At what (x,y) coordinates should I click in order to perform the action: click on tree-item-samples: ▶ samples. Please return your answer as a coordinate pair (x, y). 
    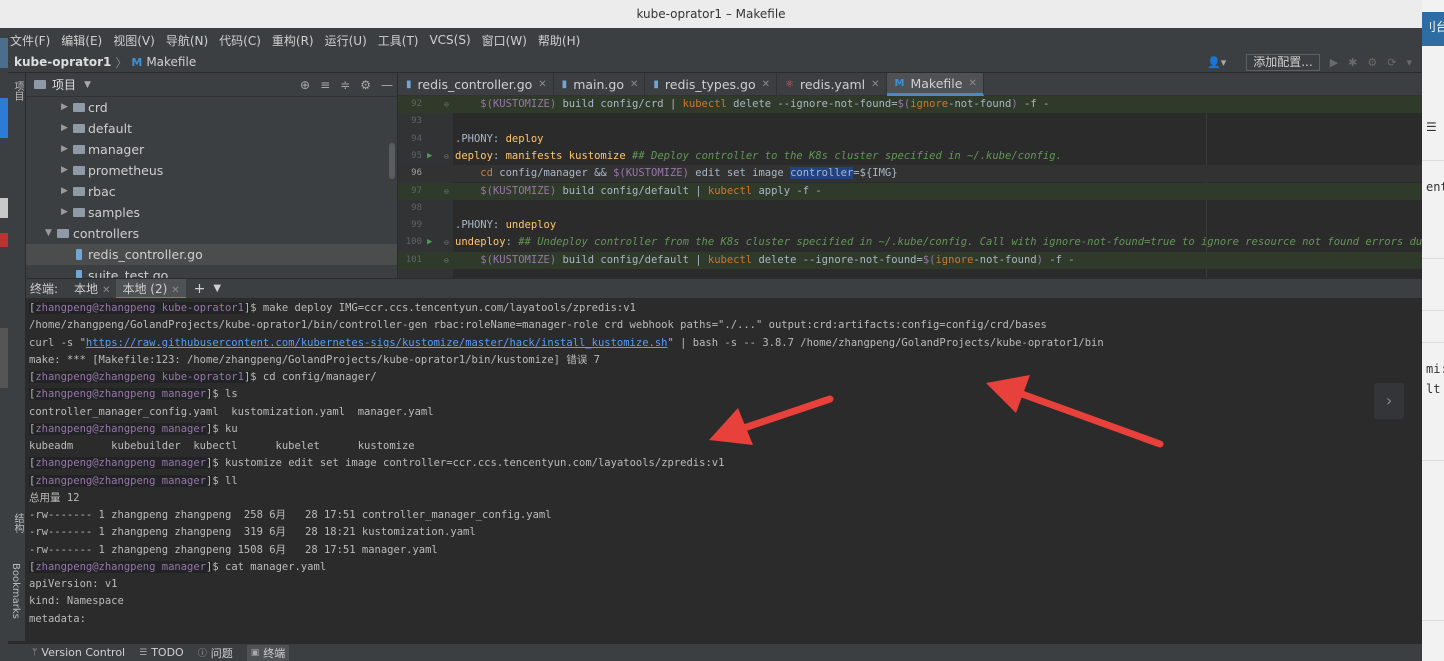
    Looking at the image, I should click on (211, 212).